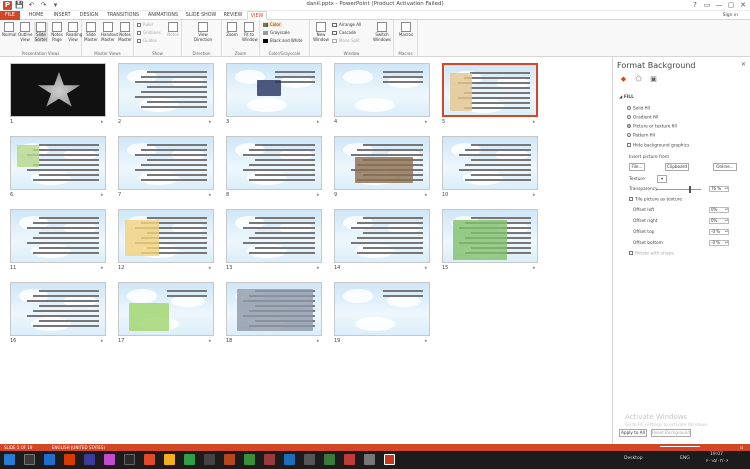 Image resolution: width=750 pixels, height=469 pixels. I want to click on texture-dropdown: ▾, so click(662, 179).